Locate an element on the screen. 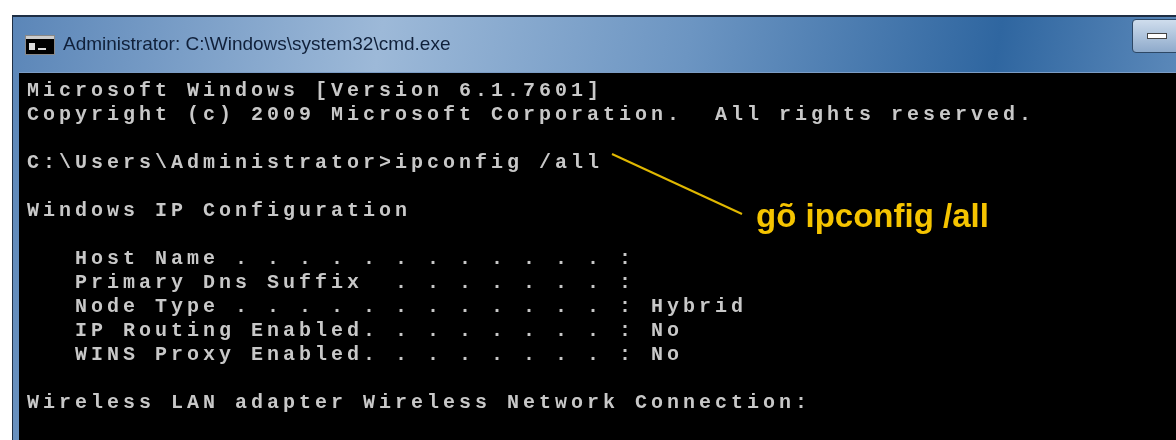  console-line: WINS Proxy Enabled. . . . . . . . : No is located at coordinates (379, 355).